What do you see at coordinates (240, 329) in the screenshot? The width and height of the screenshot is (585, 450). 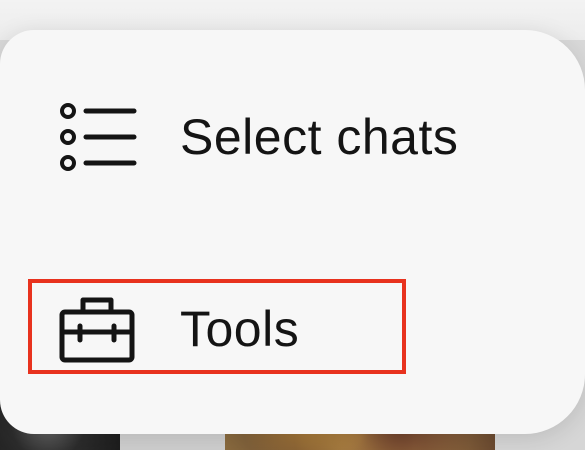 I see `menu-item-label-tools: Tools` at bounding box center [240, 329].